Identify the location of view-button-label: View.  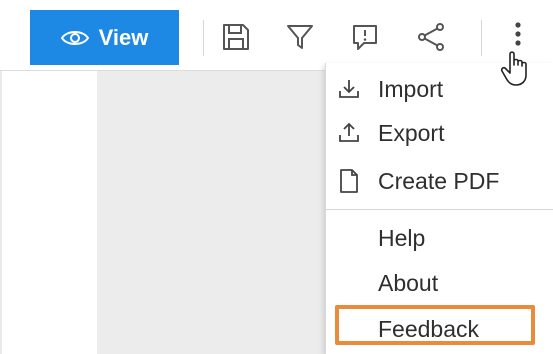
(123, 37).